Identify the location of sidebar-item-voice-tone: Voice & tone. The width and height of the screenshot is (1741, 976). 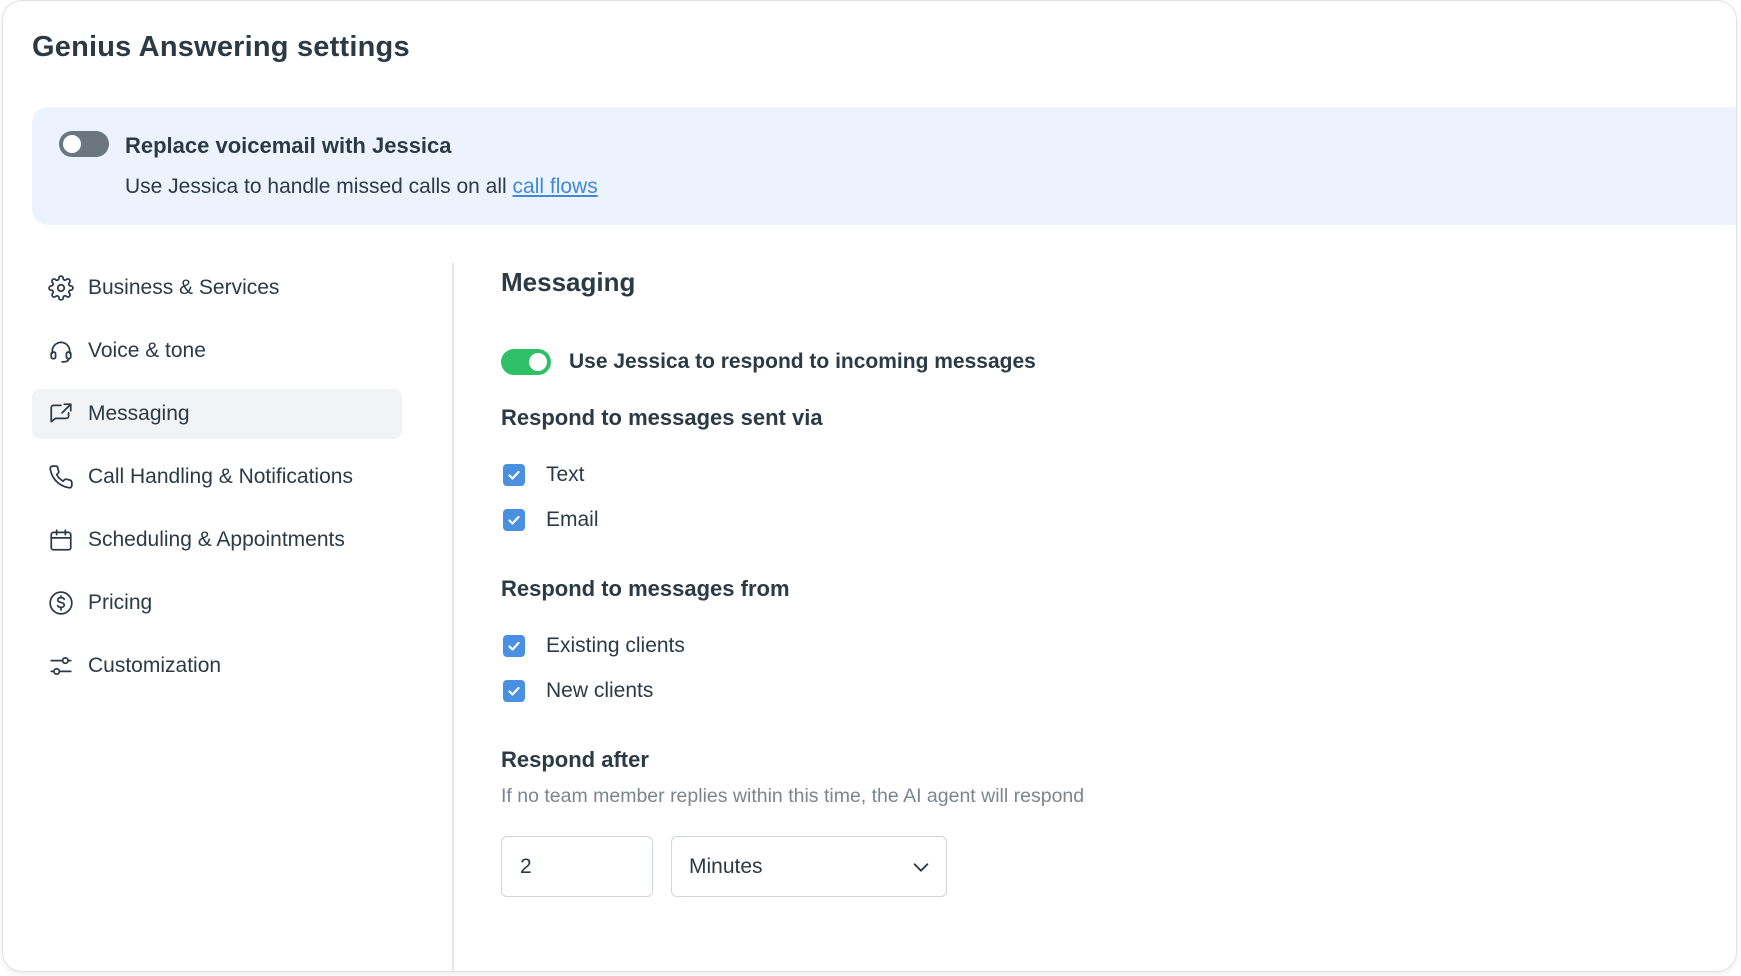
(217, 351).